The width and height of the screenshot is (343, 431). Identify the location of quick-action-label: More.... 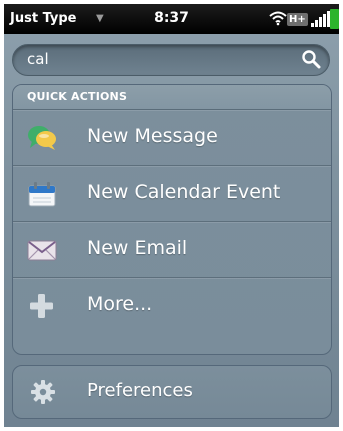
(120, 304).